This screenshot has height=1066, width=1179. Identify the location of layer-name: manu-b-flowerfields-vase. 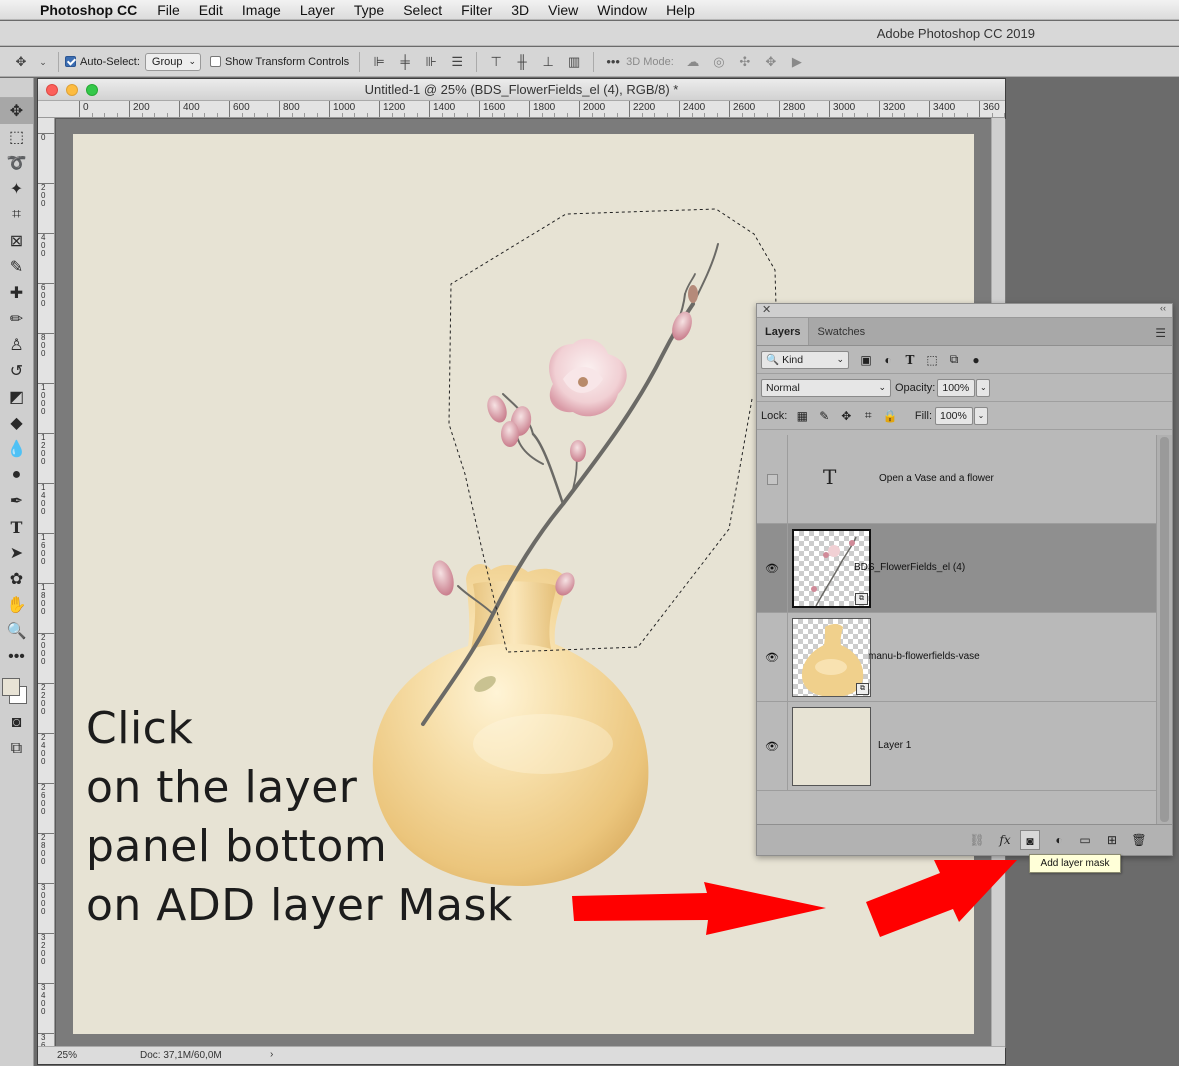
(924, 656).